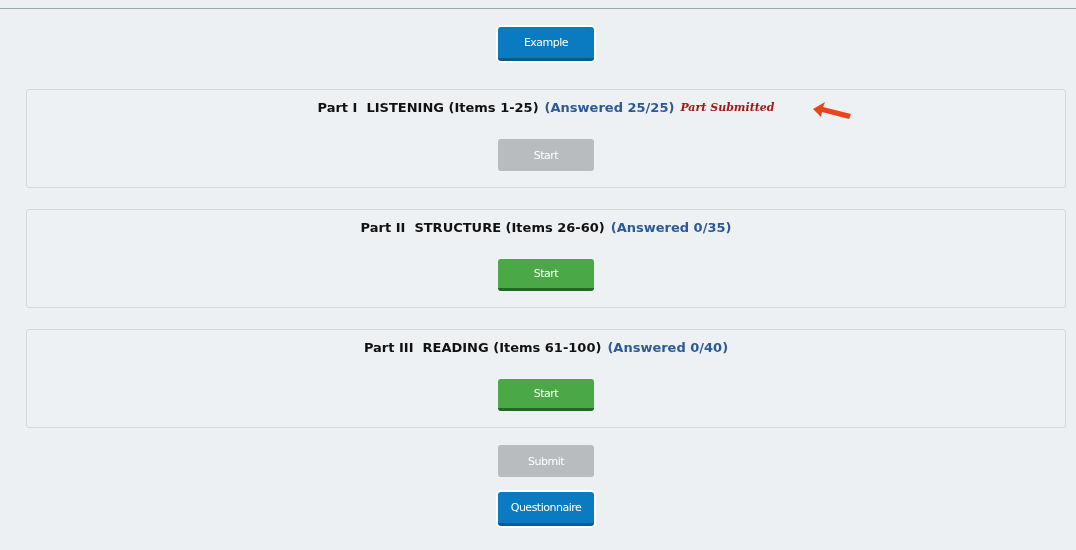 This screenshot has height=550, width=1076. What do you see at coordinates (546, 509) in the screenshot?
I see `questionnaire-button: Questionnaire` at bounding box center [546, 509].